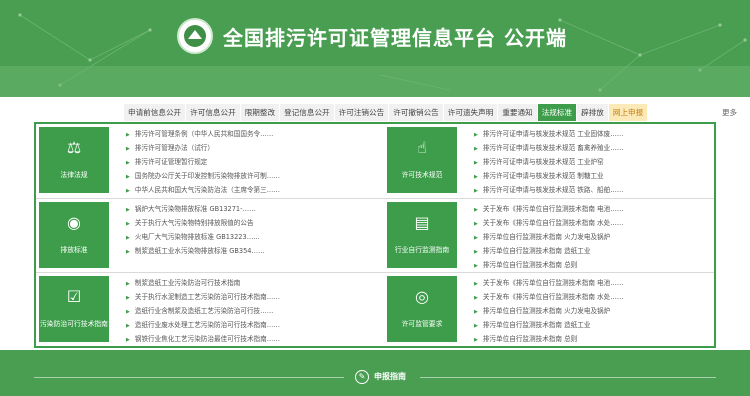 This screenshot has width=750, height=396. I want to click on tab-notices: 重要通知, so click(518, 112).